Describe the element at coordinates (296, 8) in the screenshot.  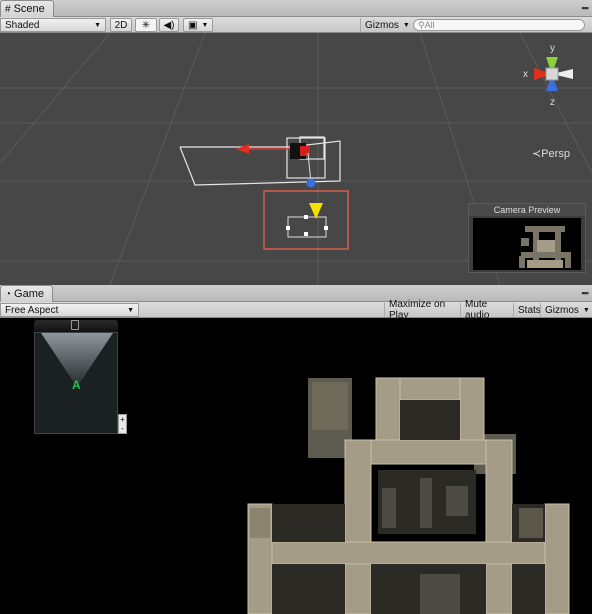
I see `scene-tabbar: # Scene ▪▪▪` at that location.